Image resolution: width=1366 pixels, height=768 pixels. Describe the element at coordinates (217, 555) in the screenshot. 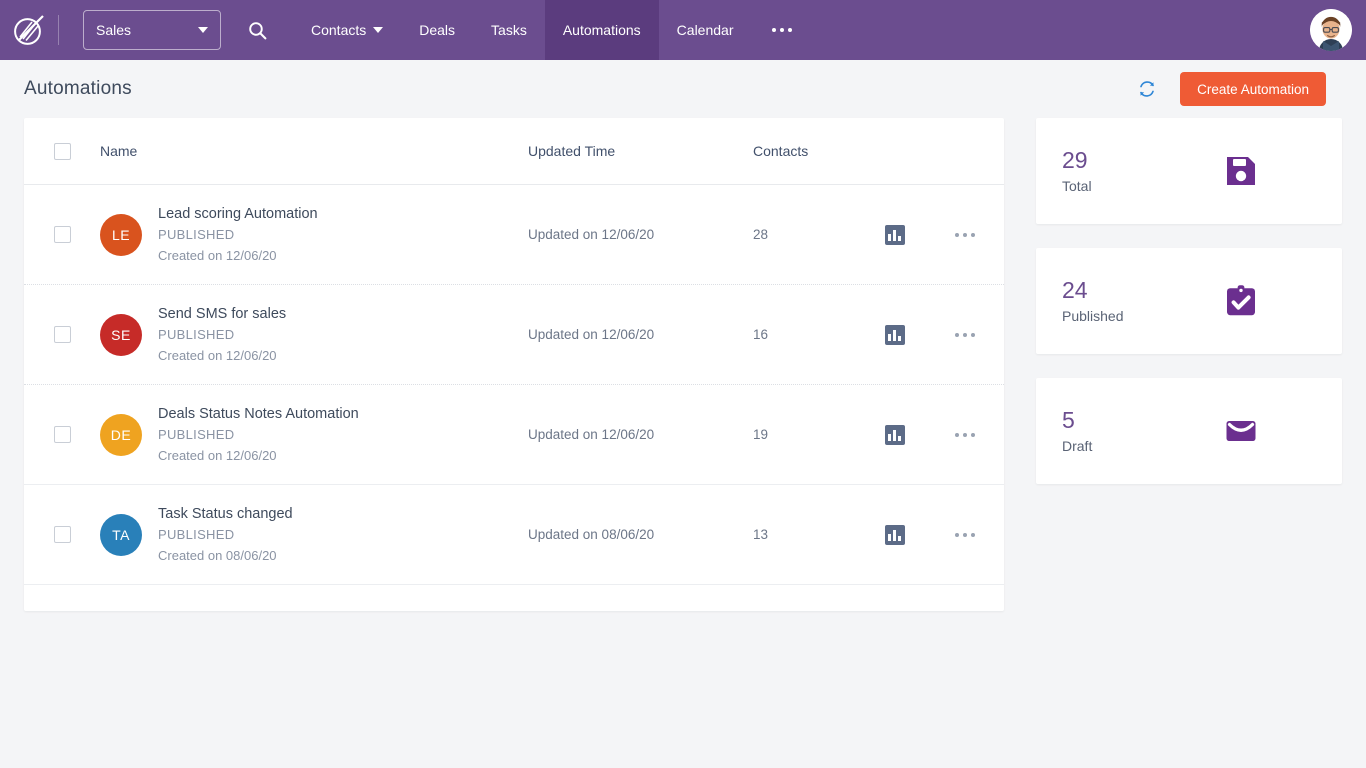

I see `created-date: Created on 08/06/20` at that location.